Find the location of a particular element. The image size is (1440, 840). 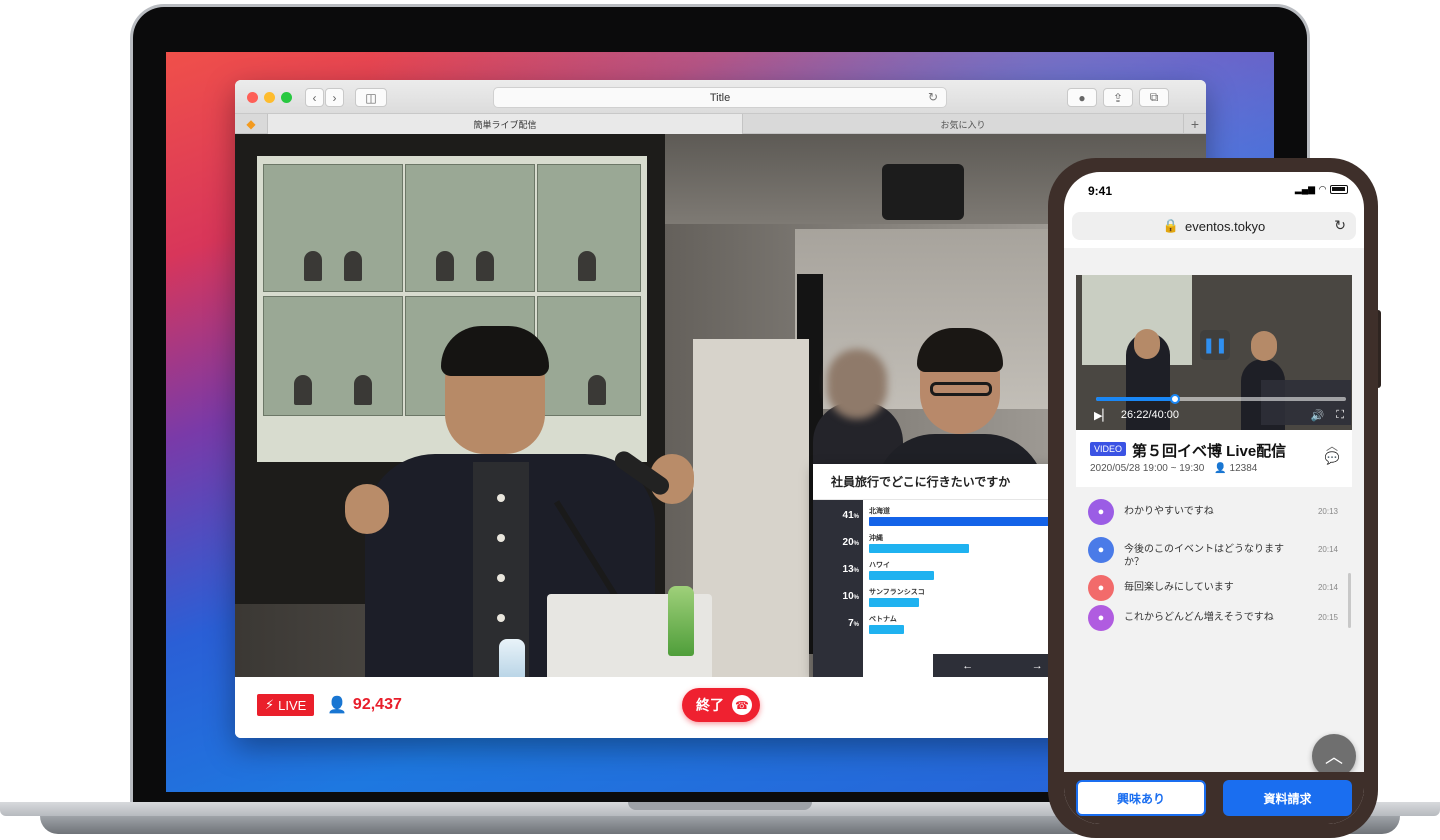

status-time: 9:41 is located at coordinates (1100, 191).